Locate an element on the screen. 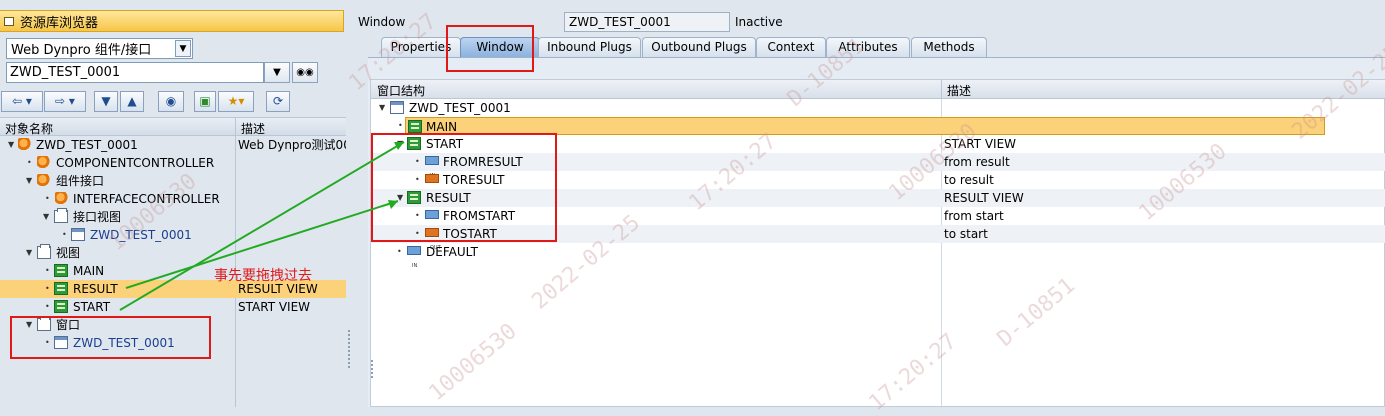 This screenshot has height=416, width=1385. tree-node-componentcontroller: • COMPONENTCONTROLLER is located at coordinates (173, 163).